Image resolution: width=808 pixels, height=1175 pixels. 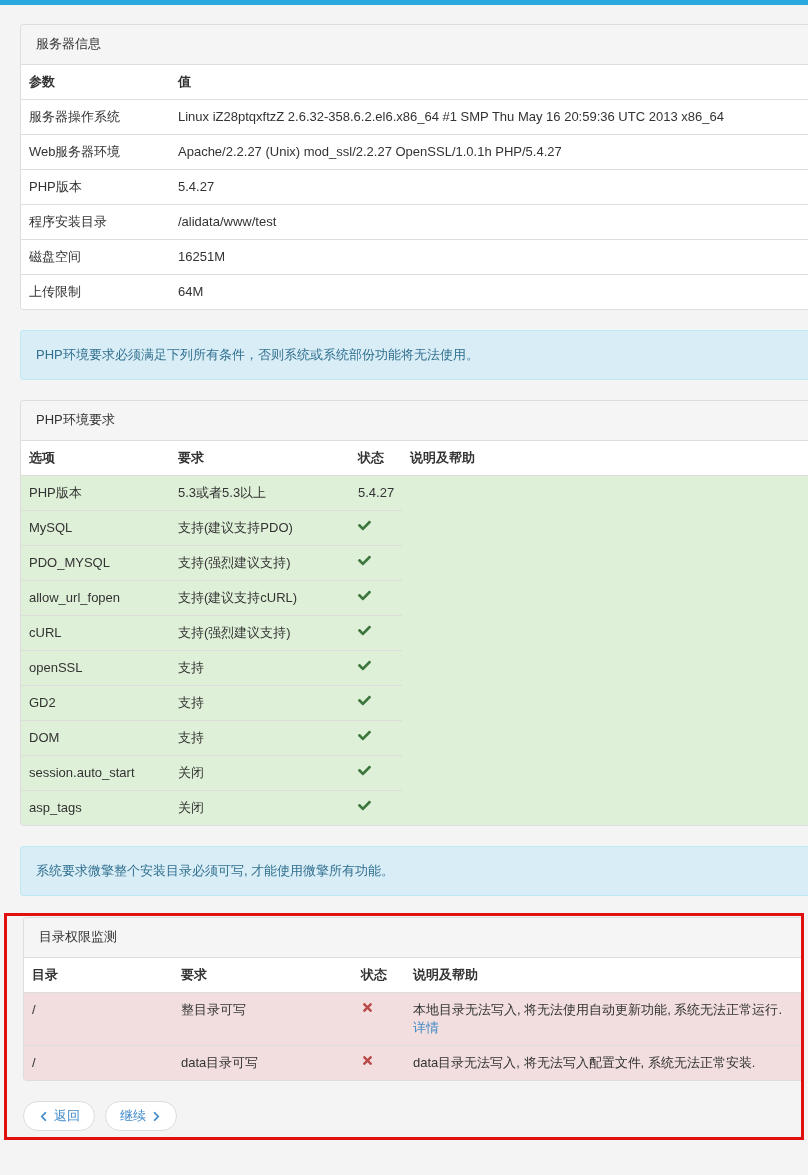 I want to click on table-cell: 磁盘空间, so click(x=95, y=257).